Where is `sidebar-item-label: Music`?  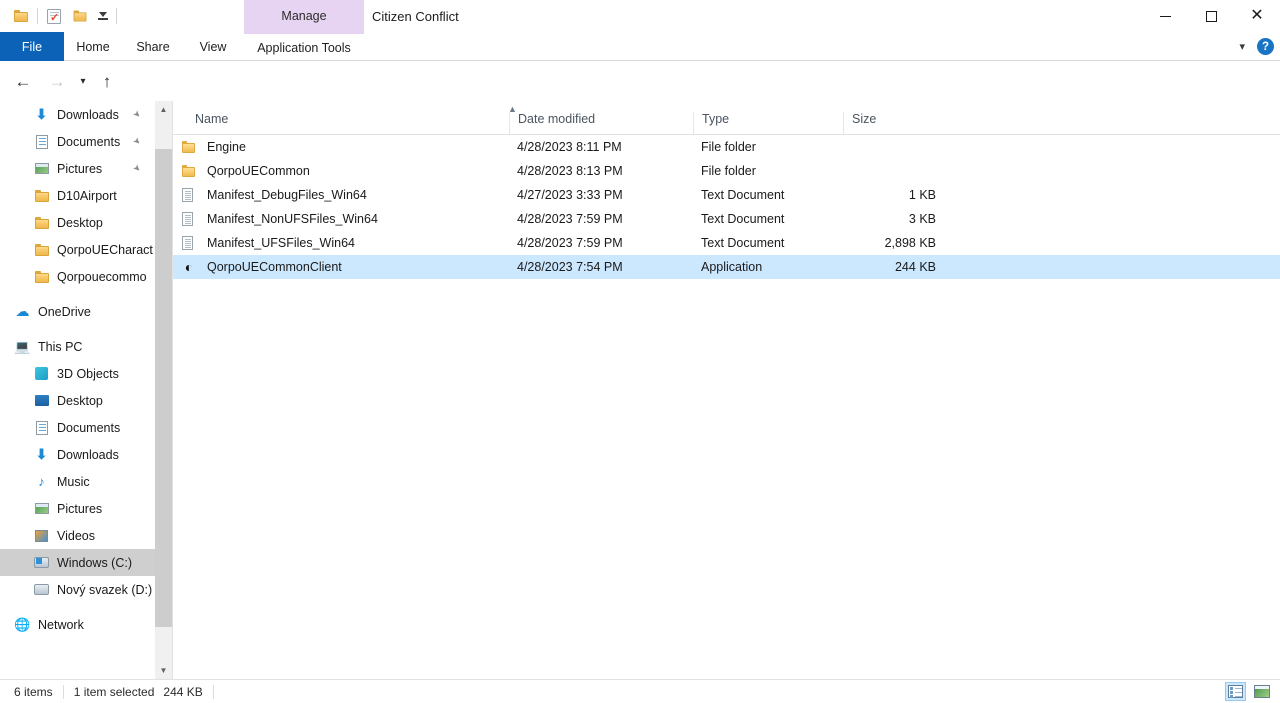 sidebar-item-label: Music is located at coordinates (73, 481).